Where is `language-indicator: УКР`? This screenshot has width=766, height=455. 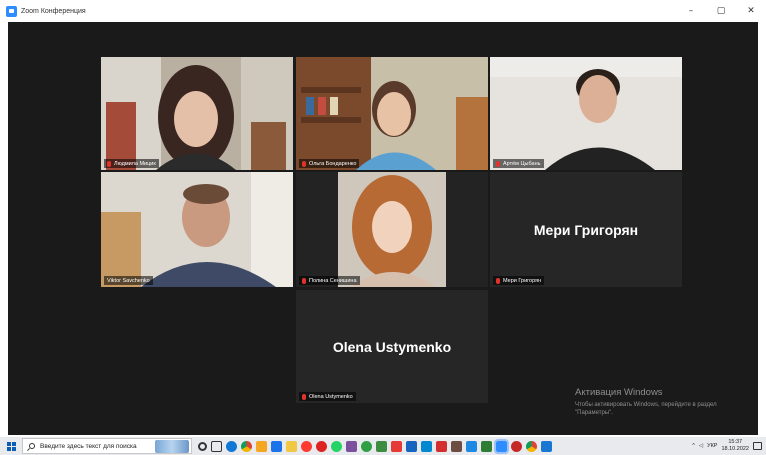 language-indicator: УКР is located at coordinates (712, 446).